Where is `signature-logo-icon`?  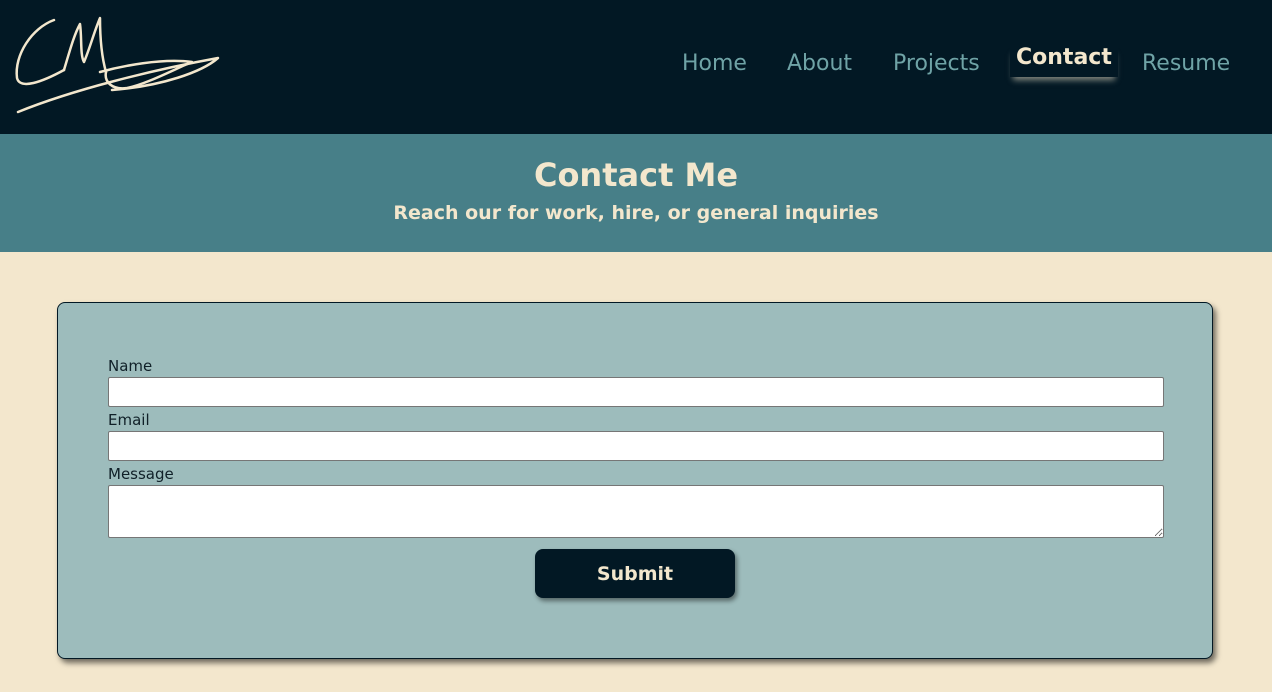 signature-logo-icon is located at coordinates (118, 64).